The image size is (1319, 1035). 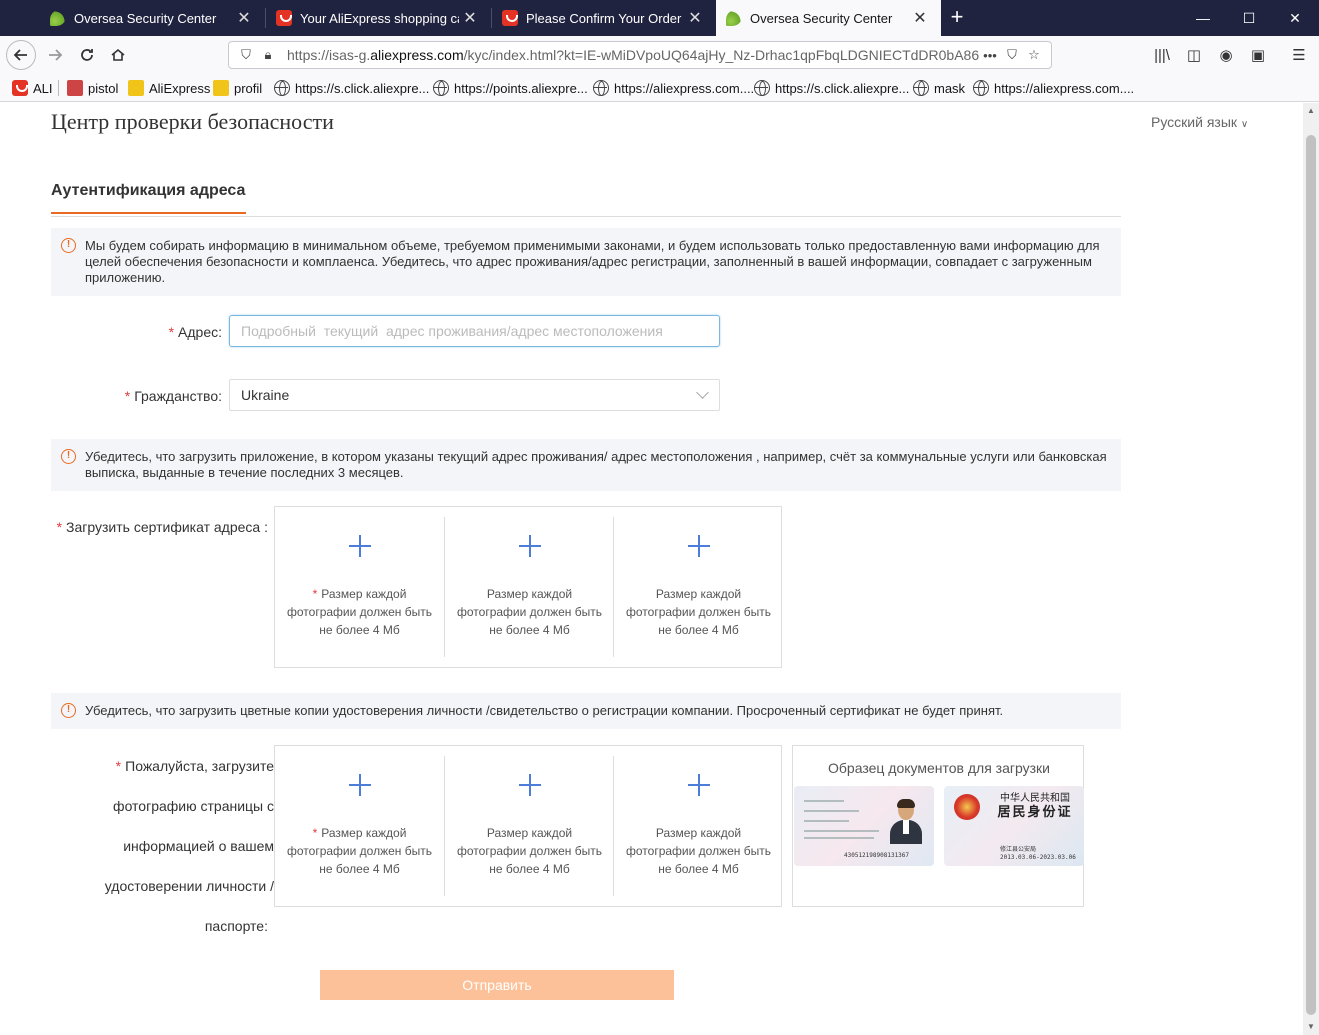 What do you see at coordinates (1311, 575) in the screenshot?
I see `scrollbar-thumb` at bounding box center [1311, 575].